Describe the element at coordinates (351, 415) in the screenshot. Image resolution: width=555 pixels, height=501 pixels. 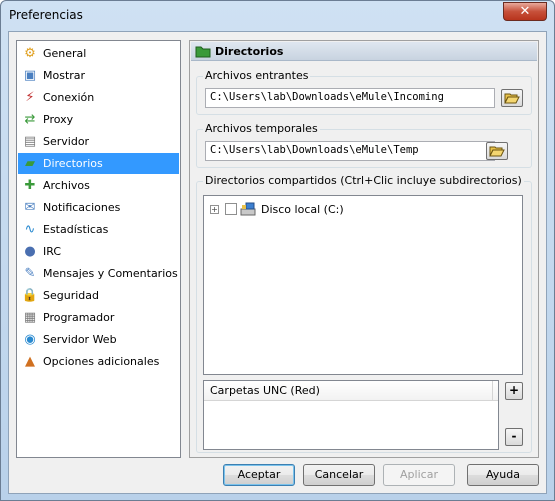
I see `unc-folders-list: Carpetas UNC (Red)` at that location.